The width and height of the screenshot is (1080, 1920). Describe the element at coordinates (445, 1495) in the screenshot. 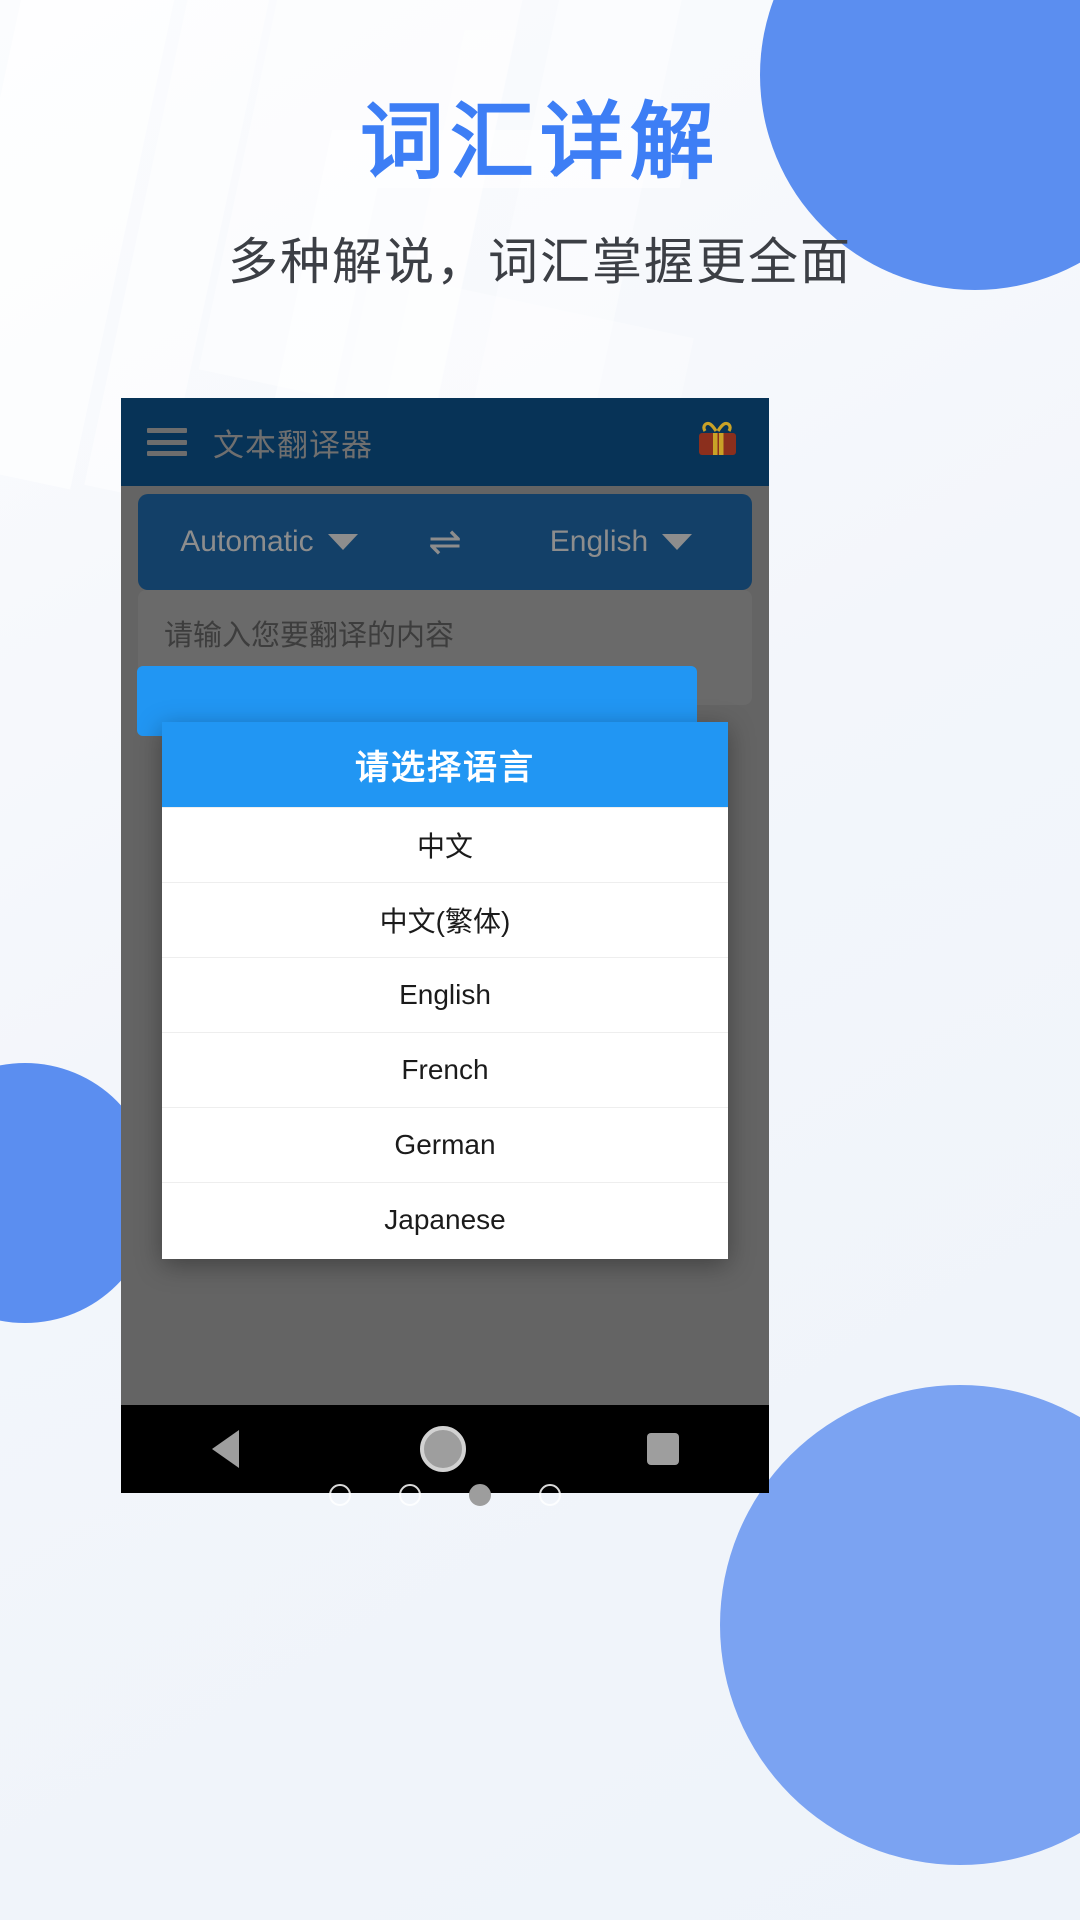

I see `pager-dots` at that location.